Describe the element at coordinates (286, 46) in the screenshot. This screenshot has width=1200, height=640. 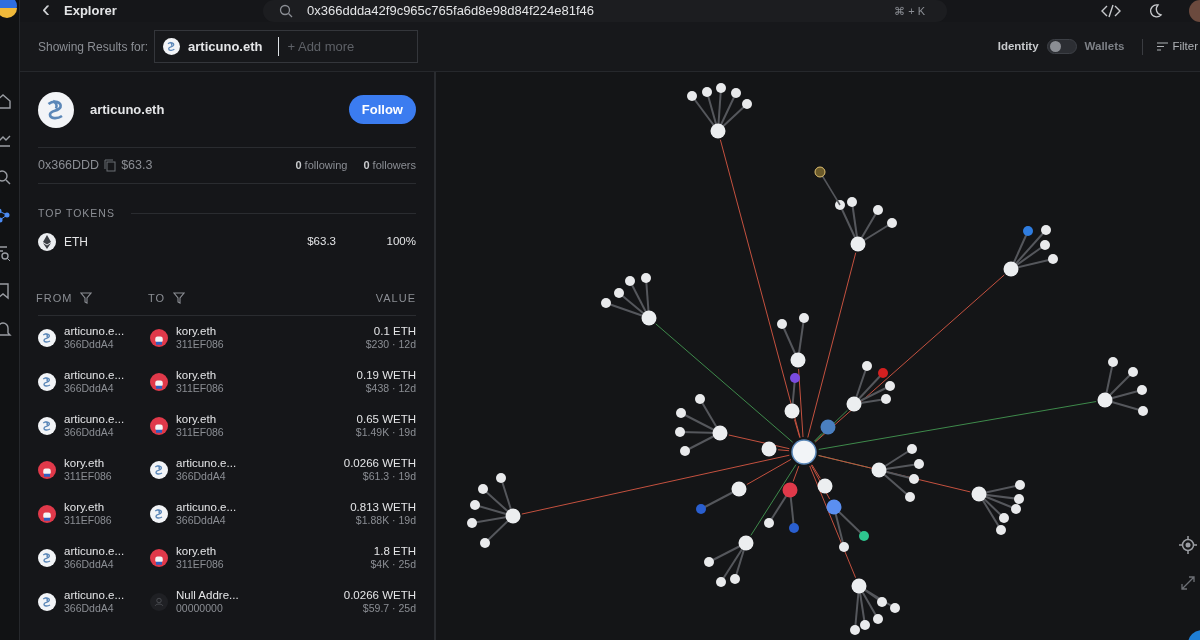
I see `search-input-box: articuno.eth + Add more` at that location.